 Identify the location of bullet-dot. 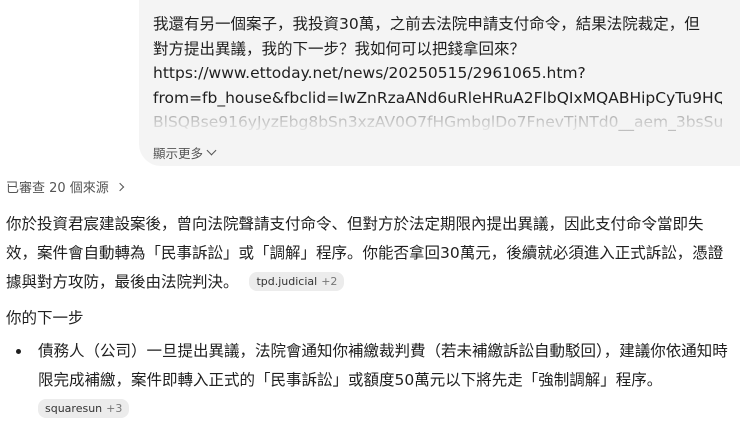
(18, 351).